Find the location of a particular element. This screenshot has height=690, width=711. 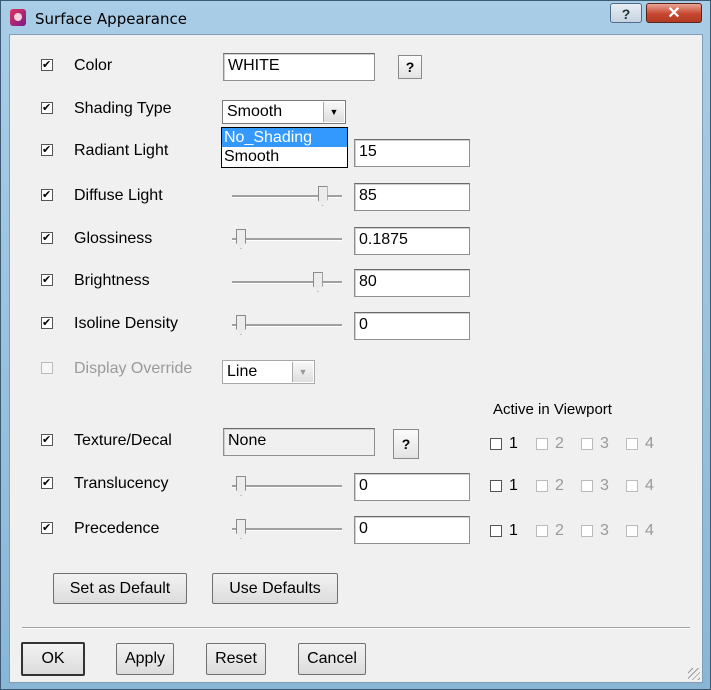

shading-type-select: Smooth ▼ is located at coordinates (284, 112).